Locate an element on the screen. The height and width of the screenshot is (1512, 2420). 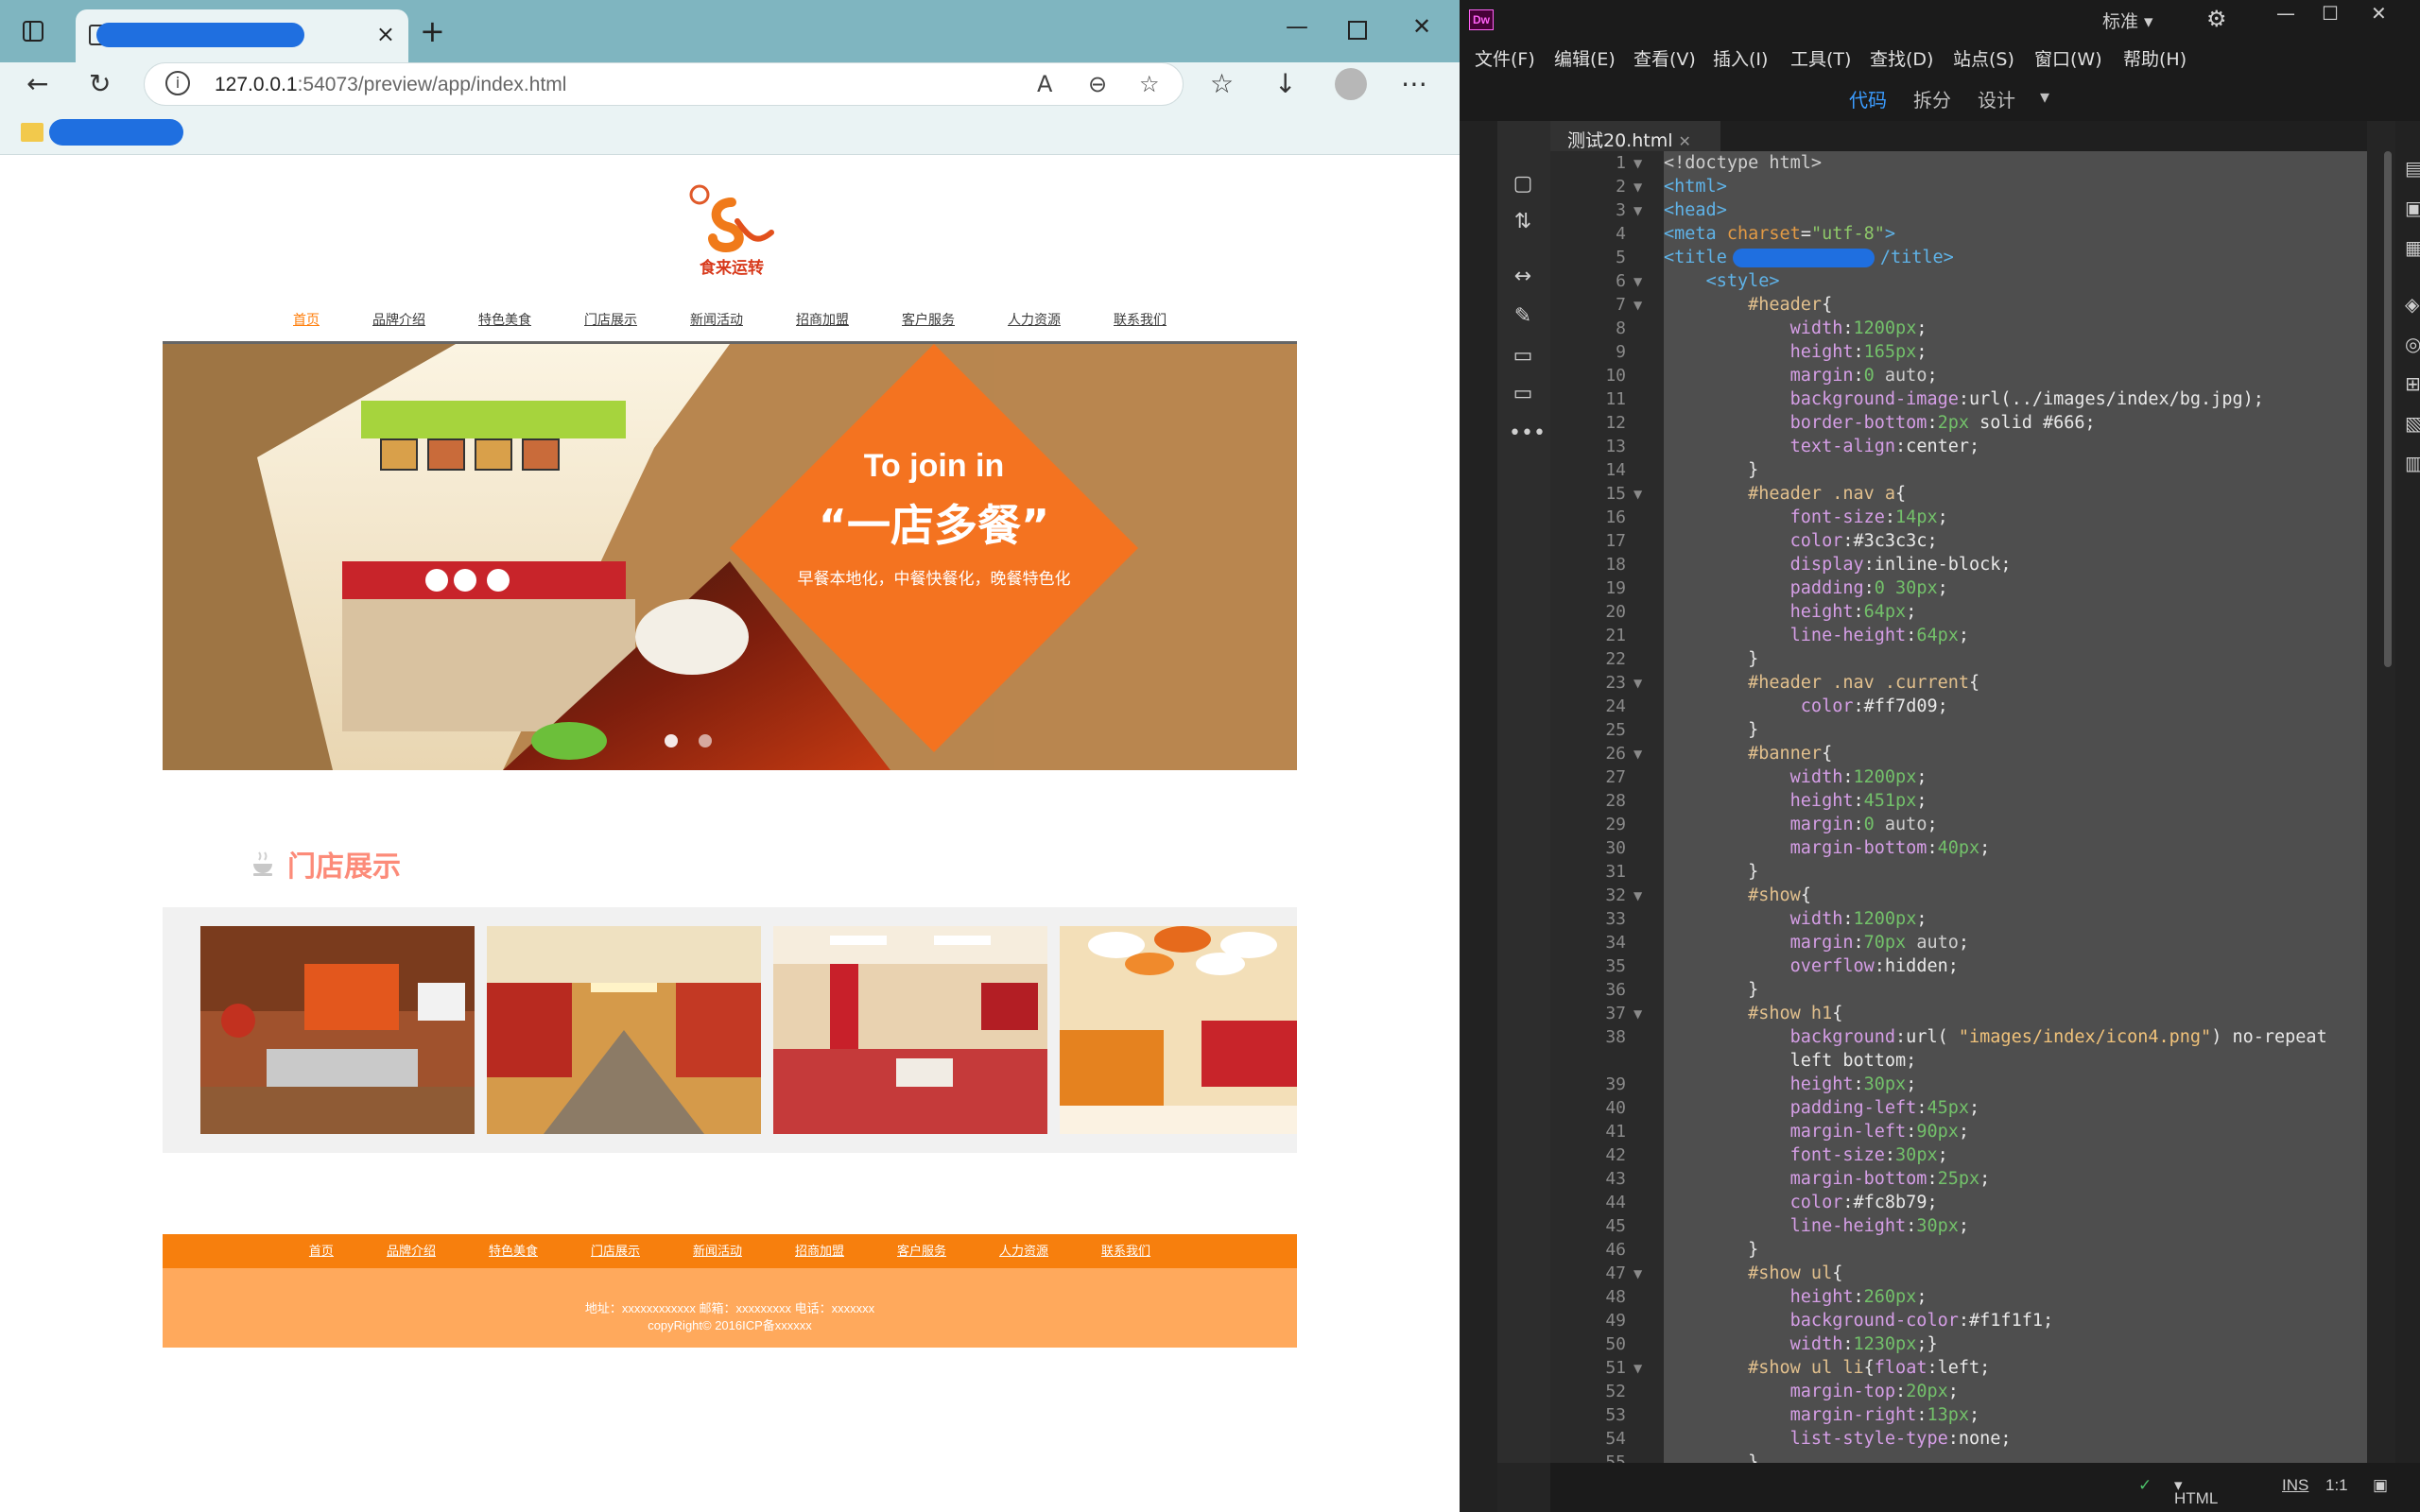
file-management-icon: ⇅ is located at coordinates (1523, 224).